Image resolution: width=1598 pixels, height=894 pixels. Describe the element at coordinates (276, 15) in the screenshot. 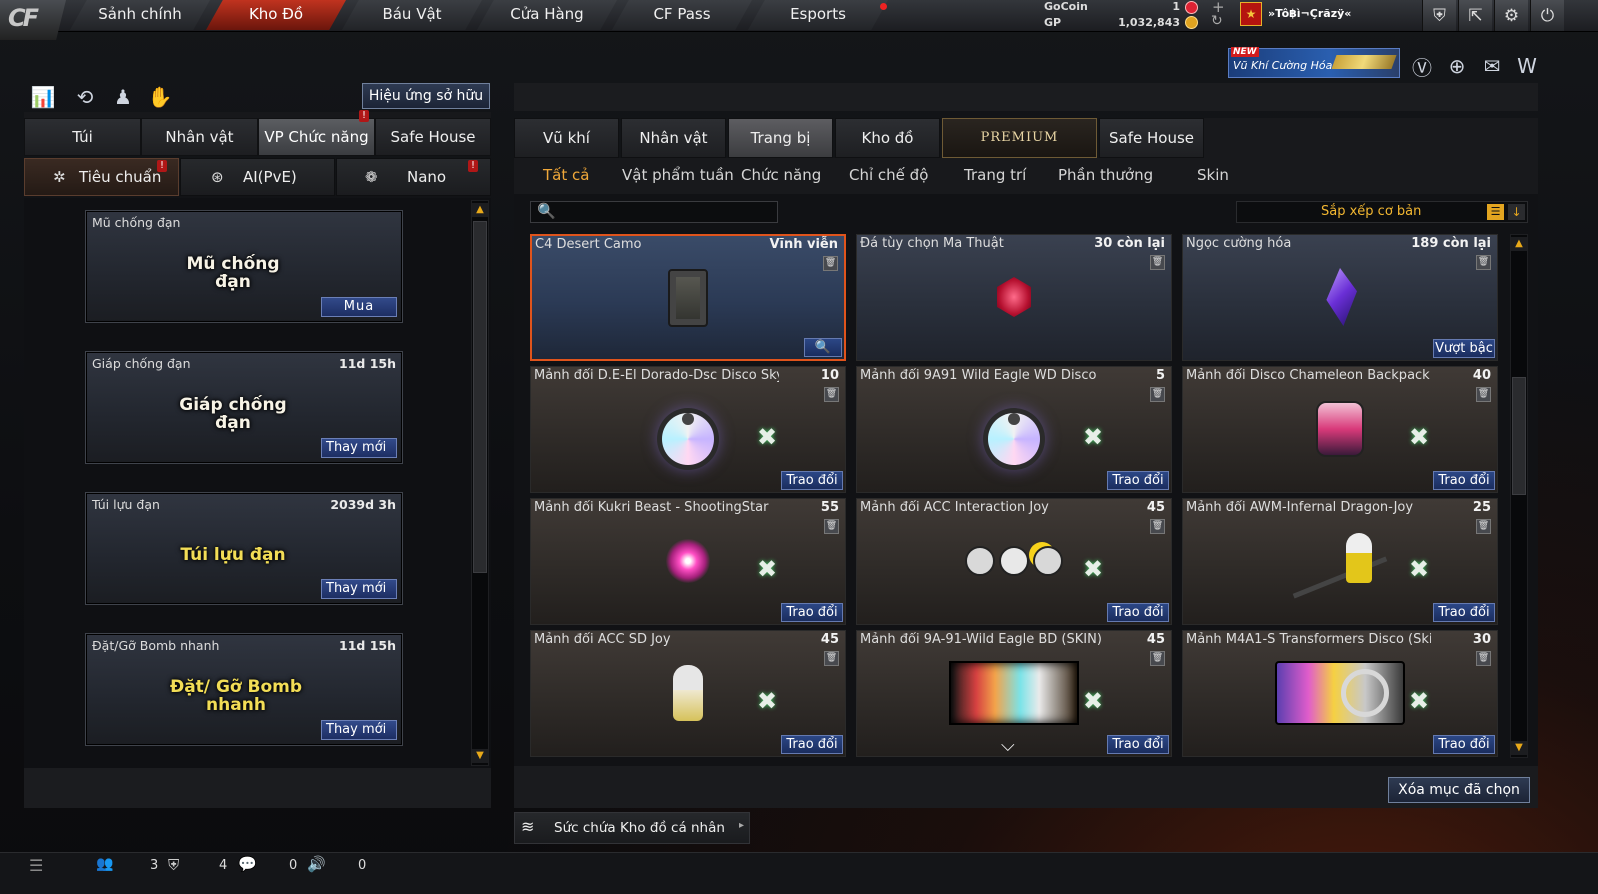

I see `nav-tab-inventory: Kho Đồ` at that location.